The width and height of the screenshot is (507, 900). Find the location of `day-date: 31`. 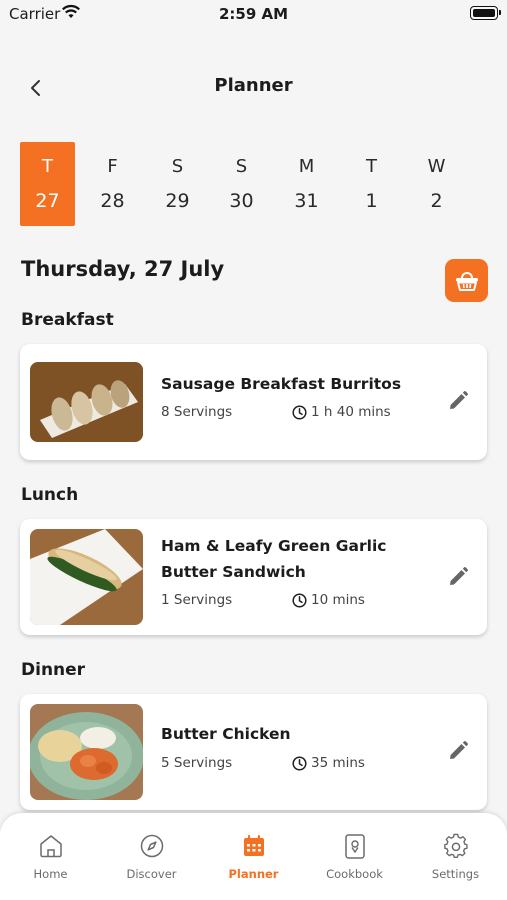

day-date: 31 is located at coordinates (306, 201).